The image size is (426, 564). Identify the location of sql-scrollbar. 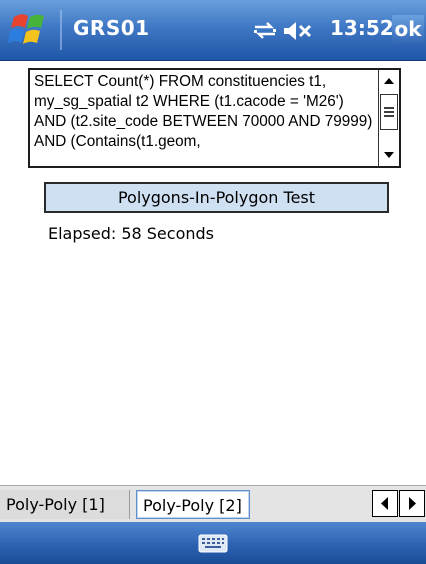
(388, 118).